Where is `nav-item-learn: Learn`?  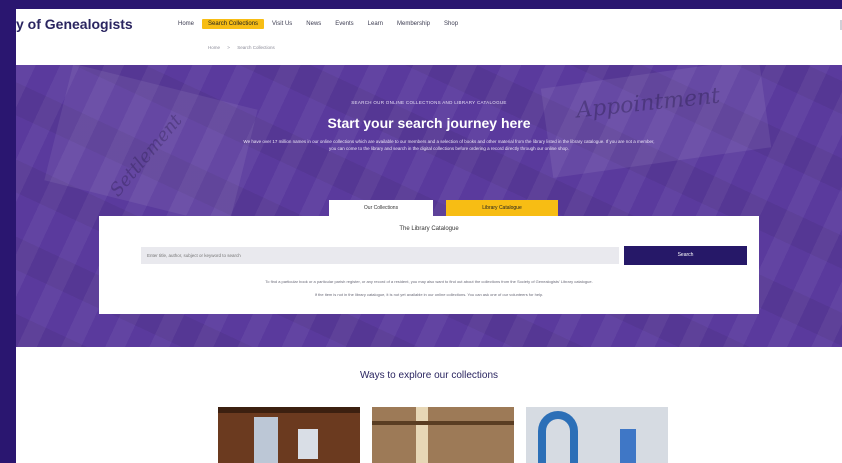
nav-item-learn: Learn is located at coordinates (375, 24).